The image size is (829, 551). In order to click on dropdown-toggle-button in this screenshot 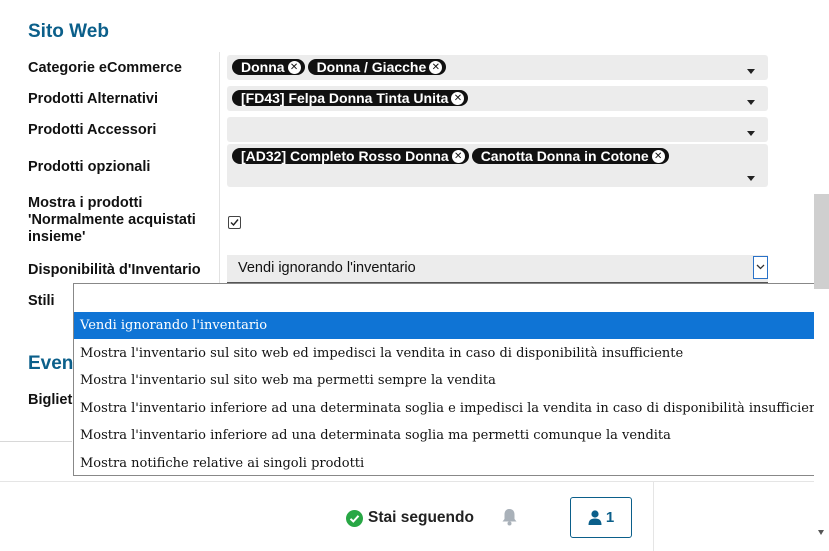, I will do `click(760, 267)`.